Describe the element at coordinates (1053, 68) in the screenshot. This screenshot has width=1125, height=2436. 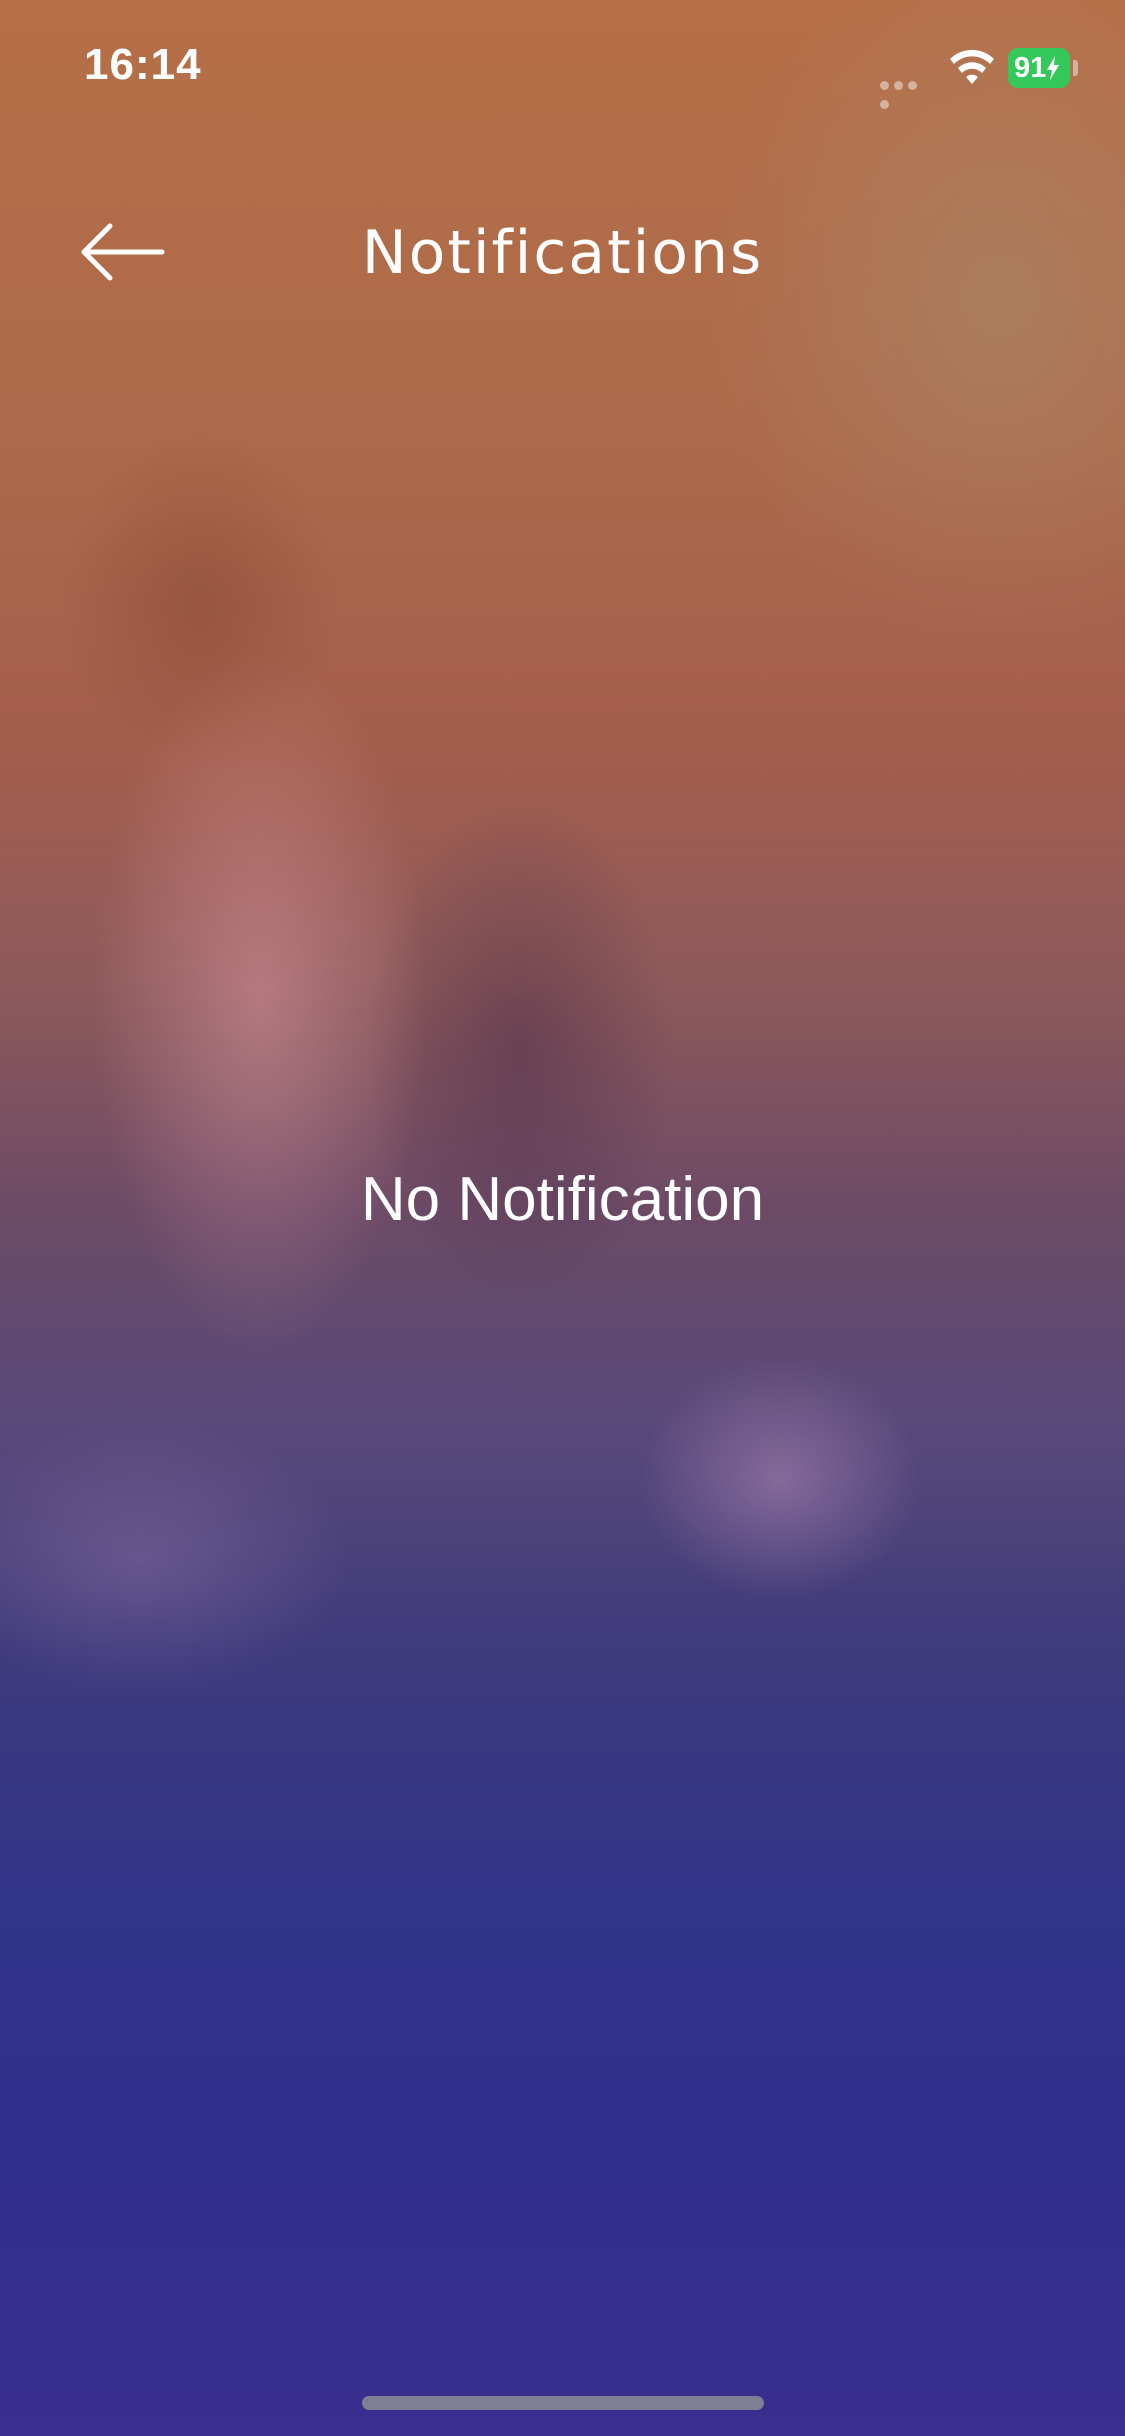
I see `charging-bolt-icon` at that location.